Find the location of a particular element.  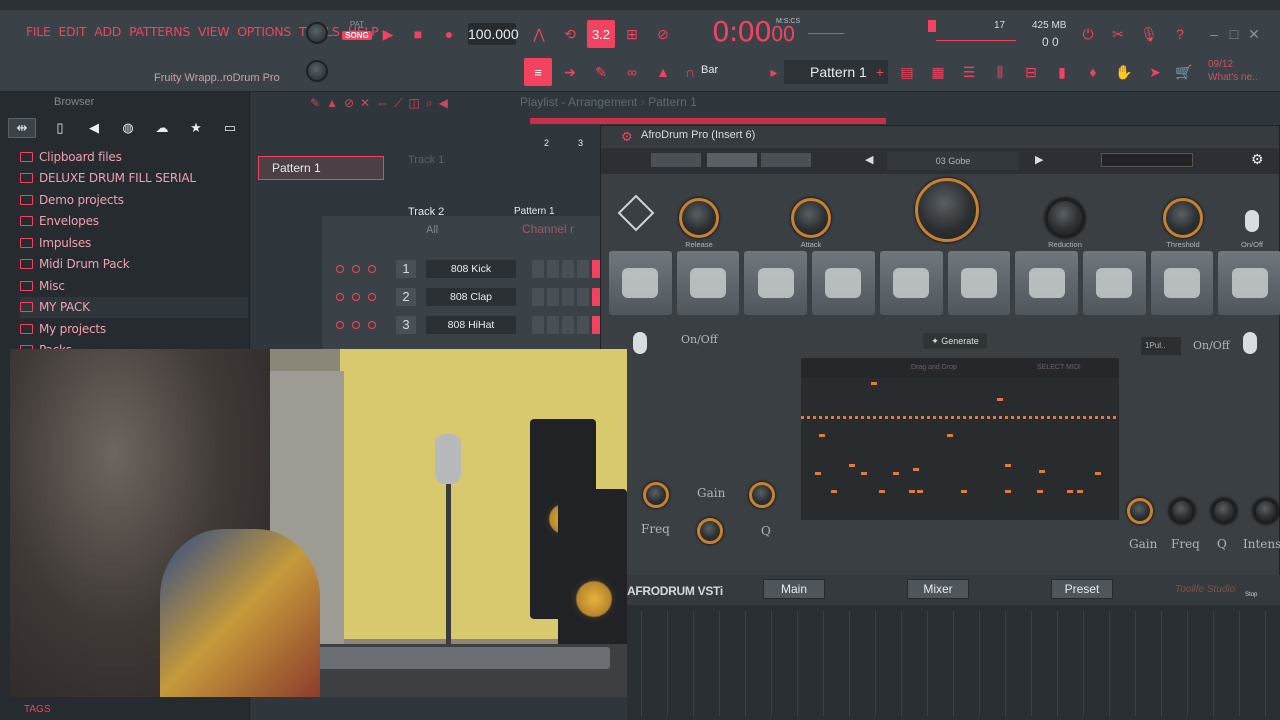

channel-number: 1 is located at coordinates (406, 269).